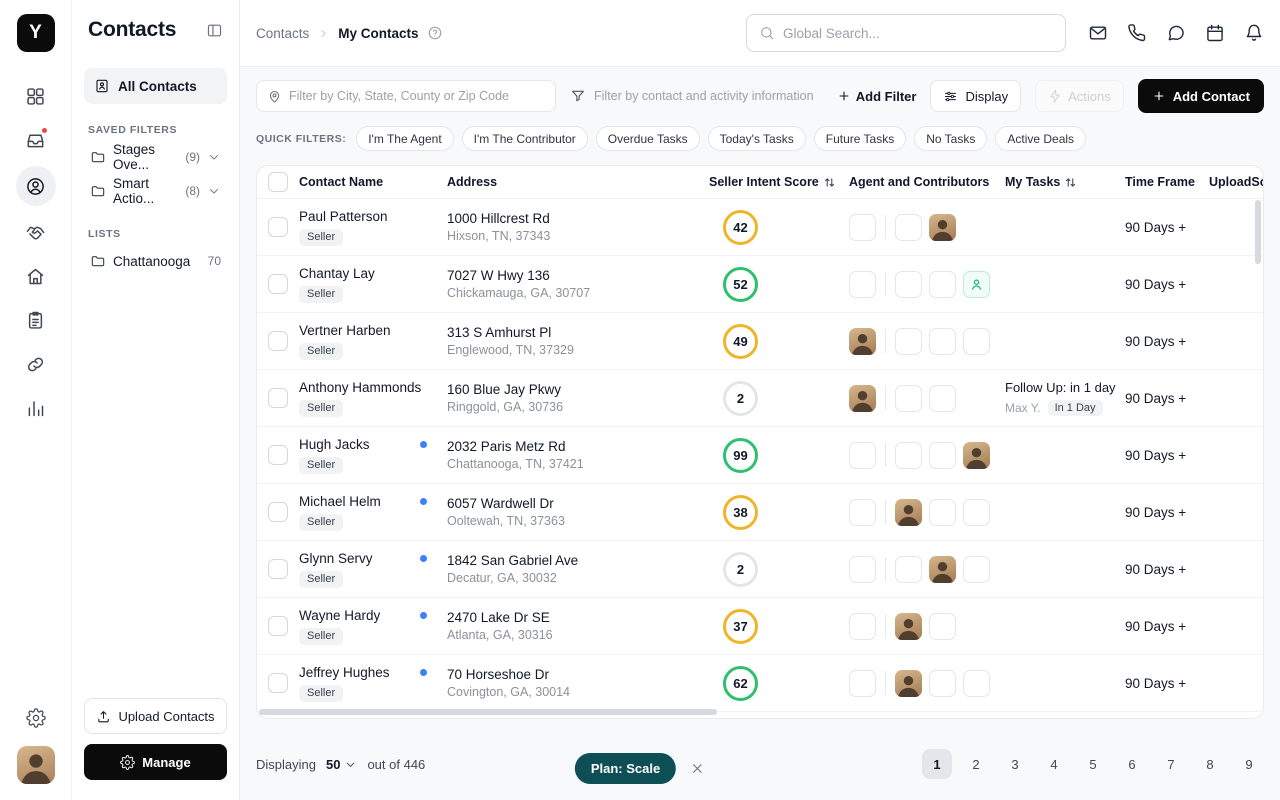  Describe the element at coordinates (435, 33) in the screenshot. I see `help-icon` at that location.